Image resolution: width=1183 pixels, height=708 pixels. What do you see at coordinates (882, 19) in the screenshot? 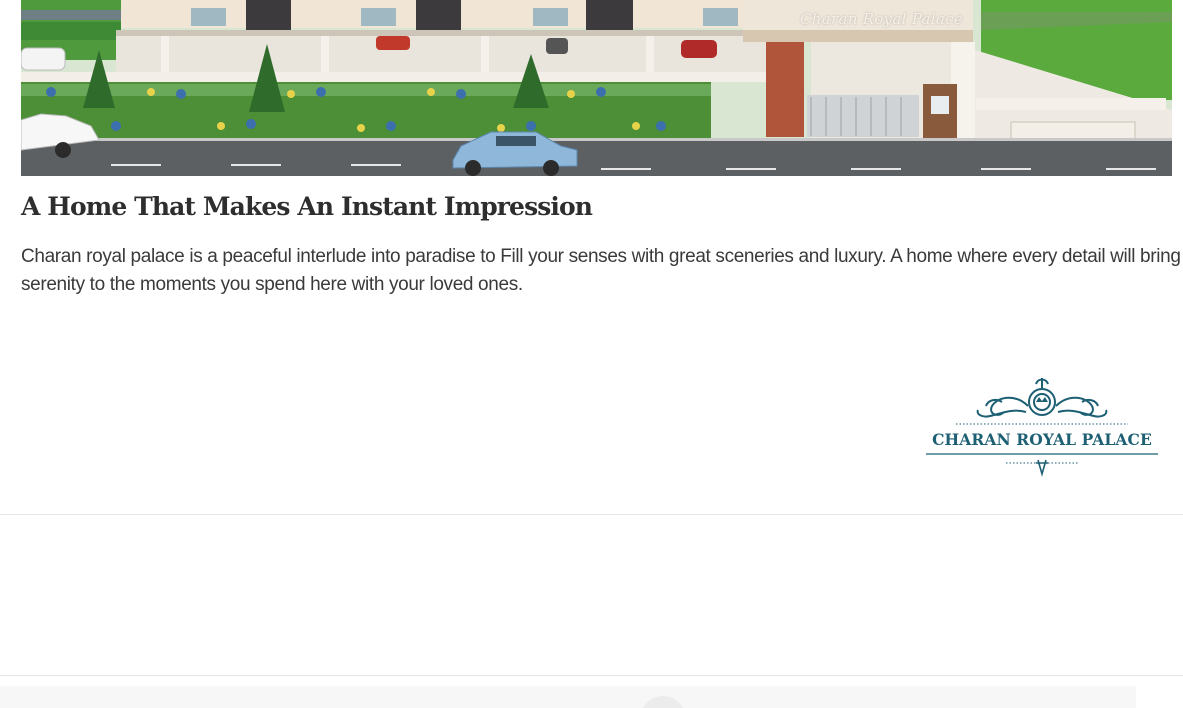
I see `hero-caption: Charan Royal Palace` at bounding box center [882, 19].